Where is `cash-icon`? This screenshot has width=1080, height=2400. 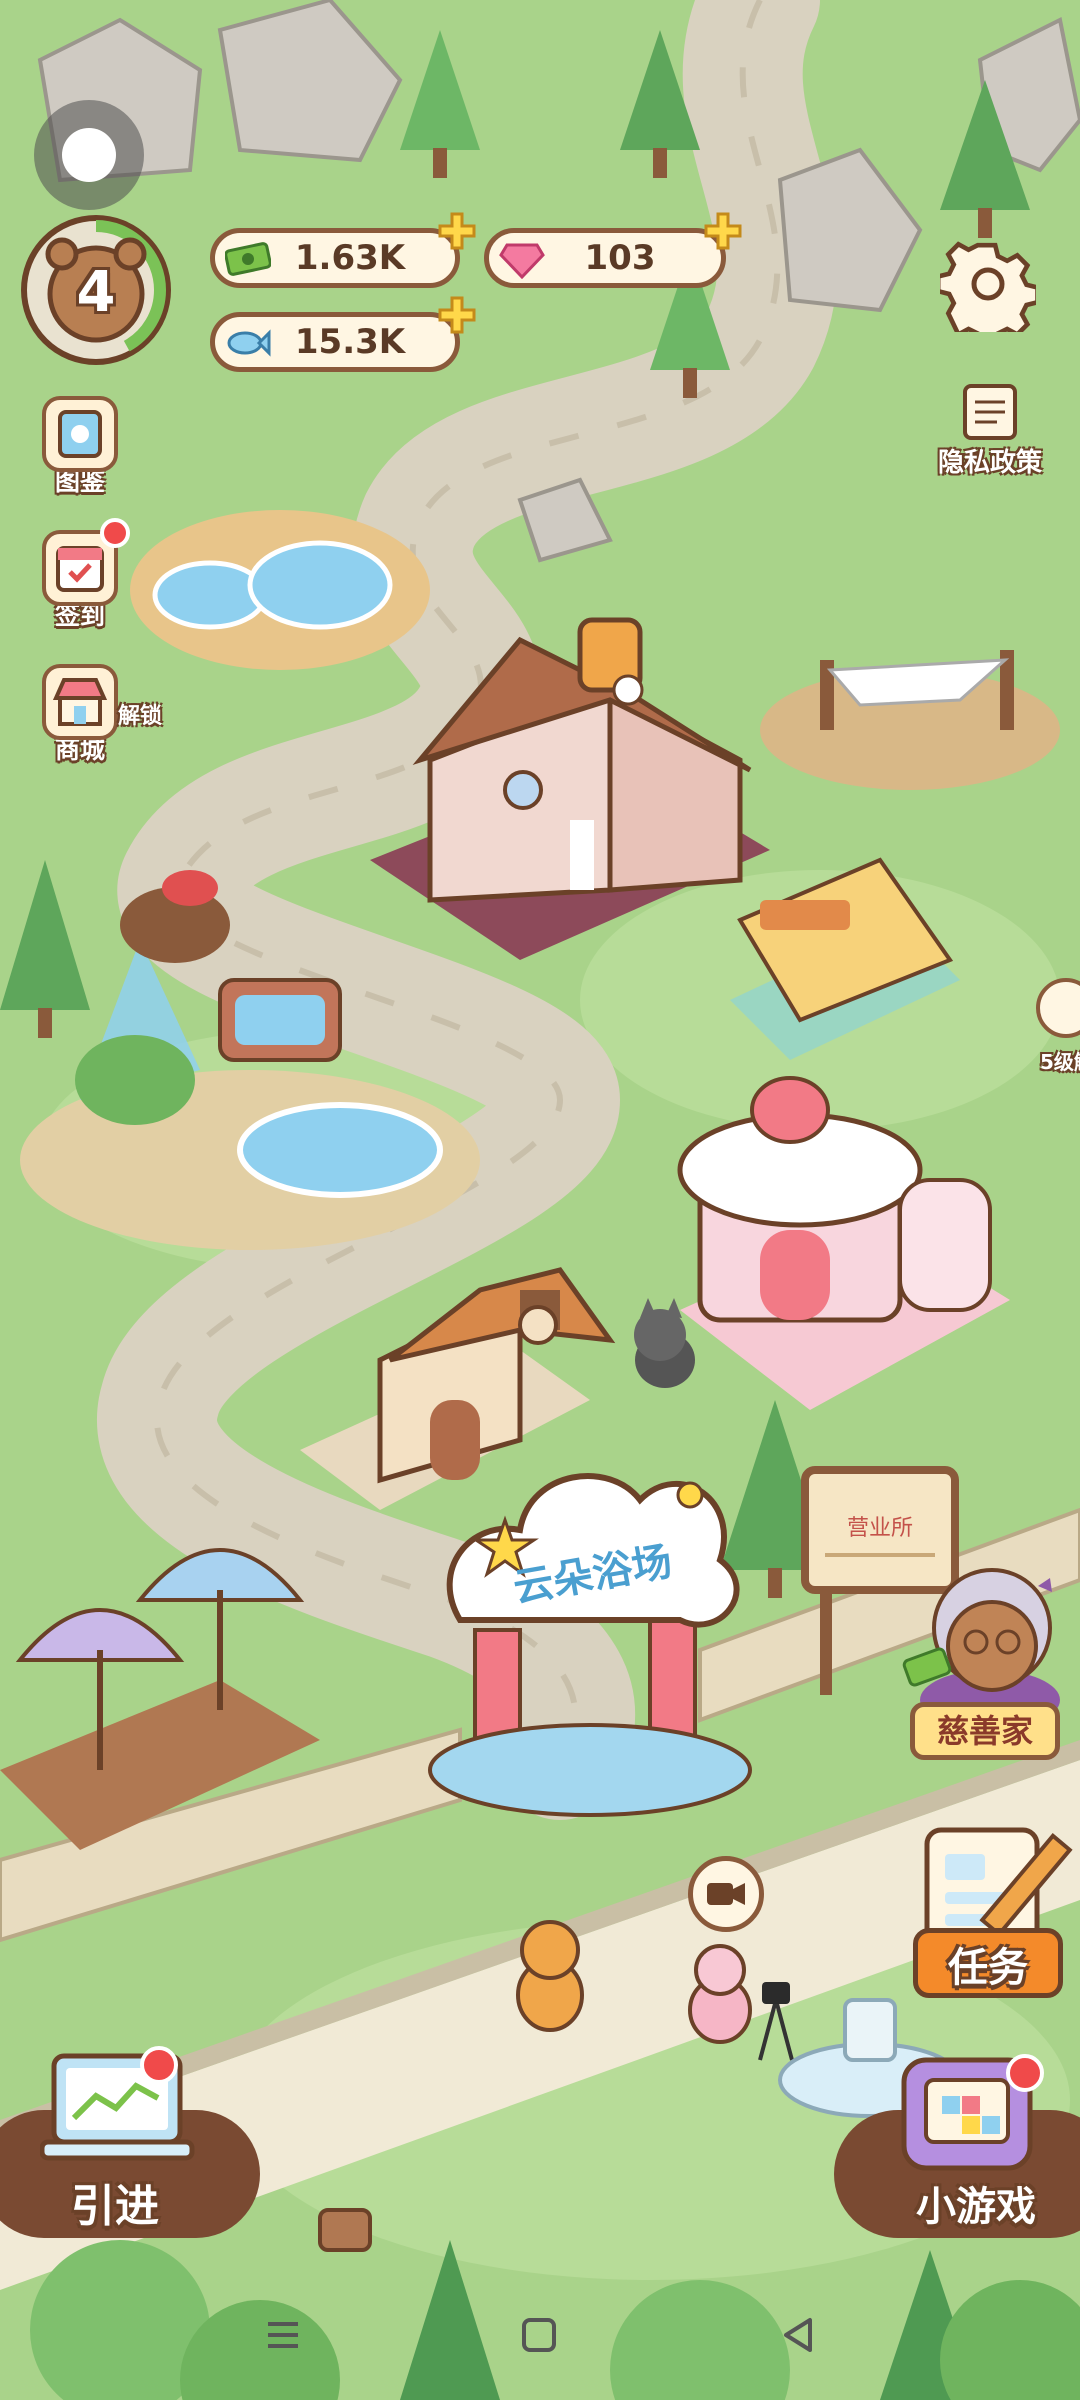 cash-icon is located at coordinates (248, 259).